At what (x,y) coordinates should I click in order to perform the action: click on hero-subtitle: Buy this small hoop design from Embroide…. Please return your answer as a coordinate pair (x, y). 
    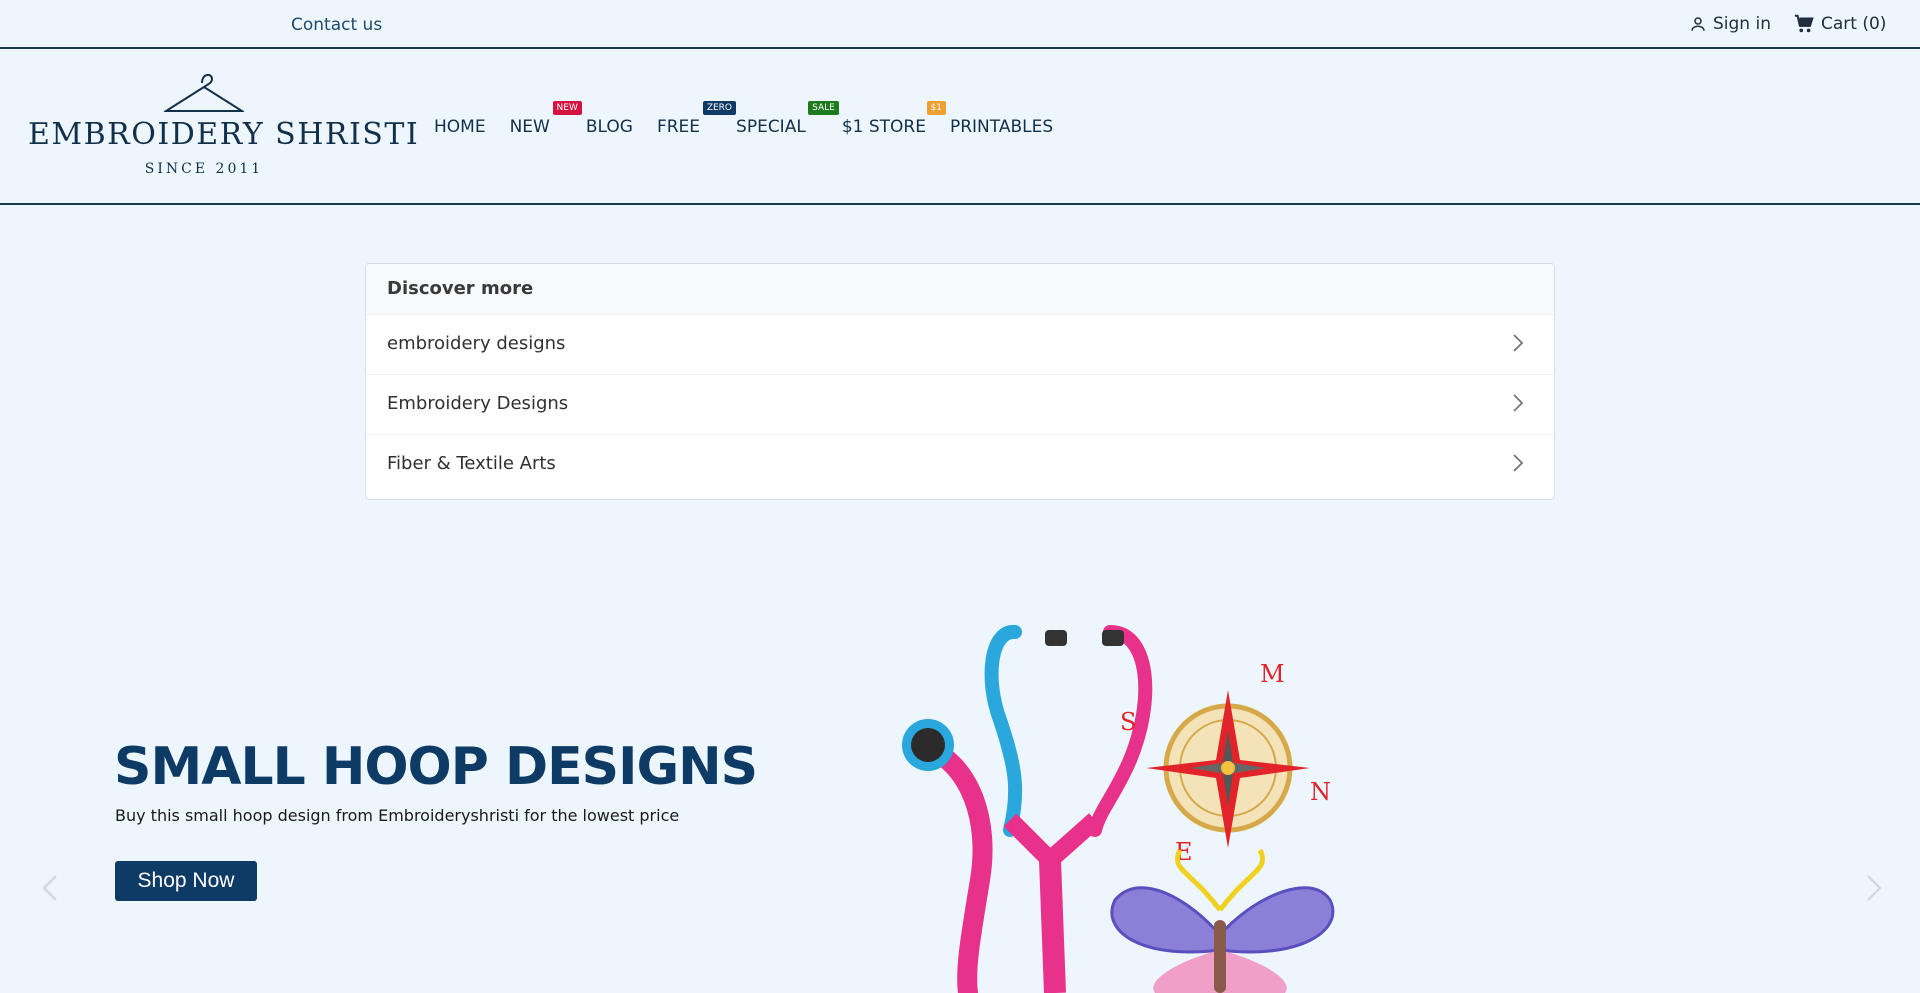
    Looking at the image, I should click on (397, 815).